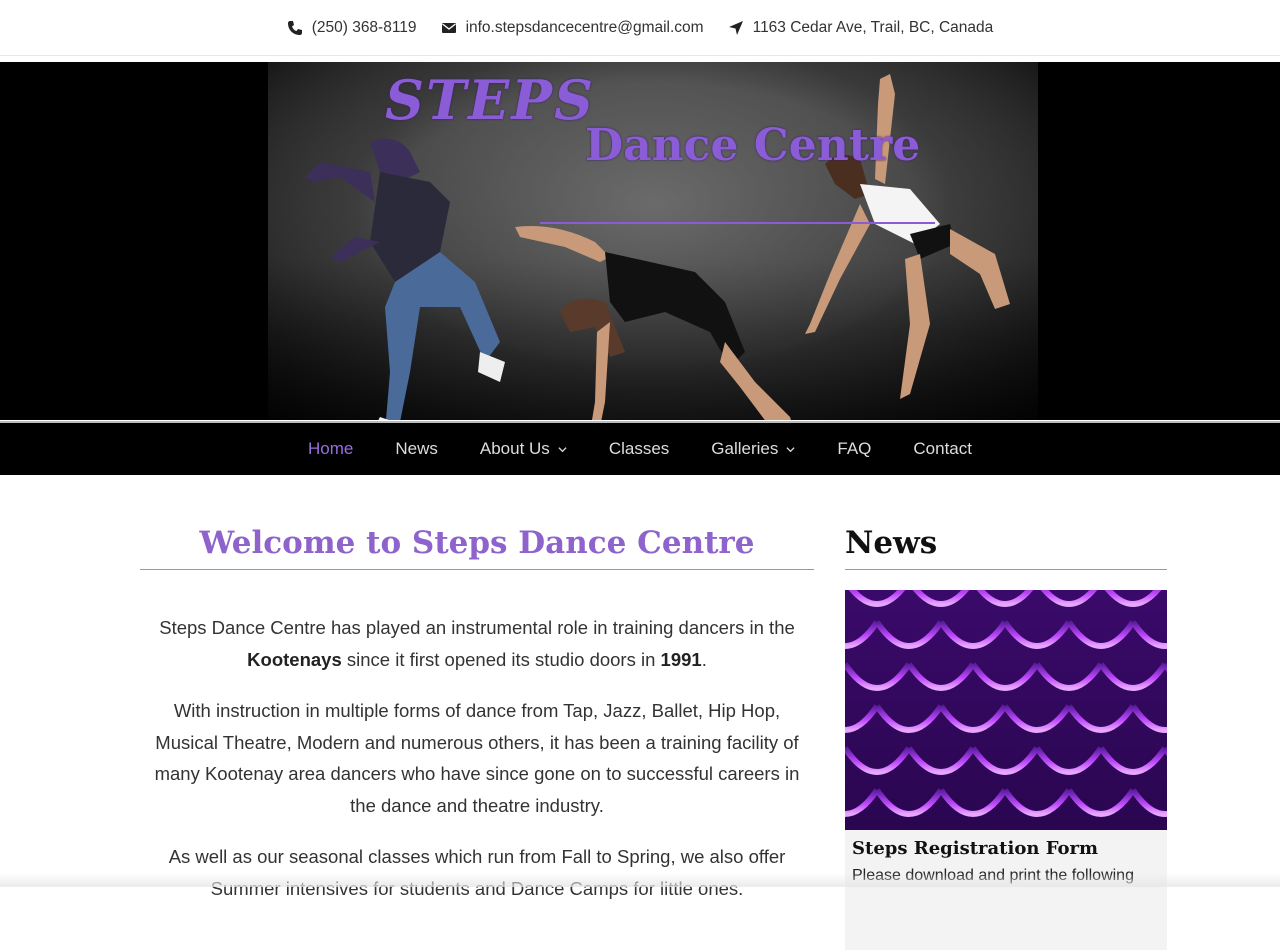 The width and height of the screenshot is (1280, 950). Describe the element at coordinates (640, 880) in the screenshot. I see `bottom-fade` at that location.